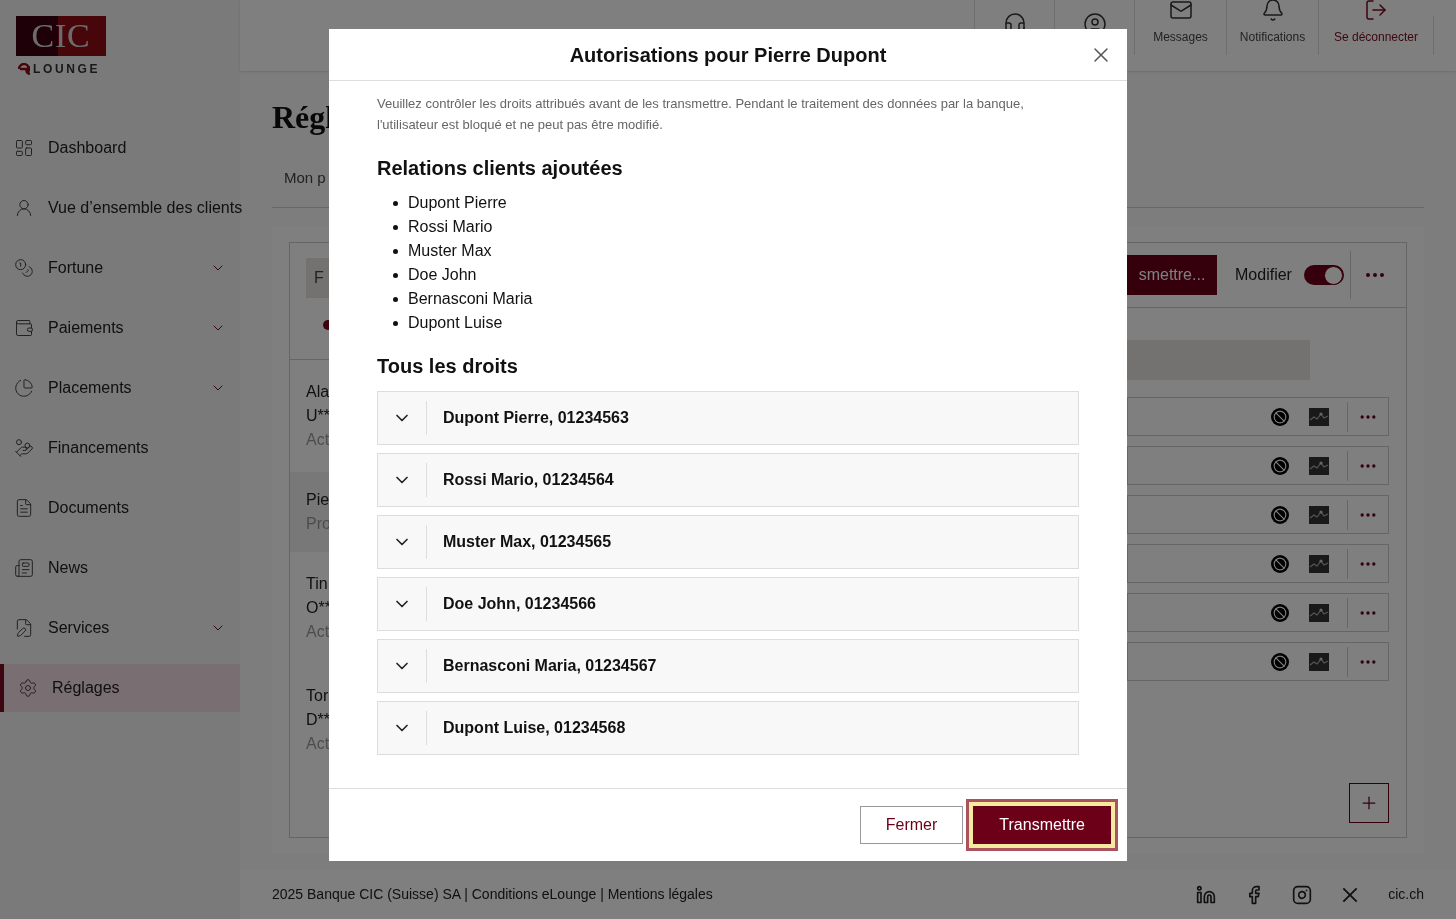 The height and width of the screenshot is (919, 1456). Describe the element at coordinates (911, 825) in the screenshot. I see `close-button: Fermer` at that location.